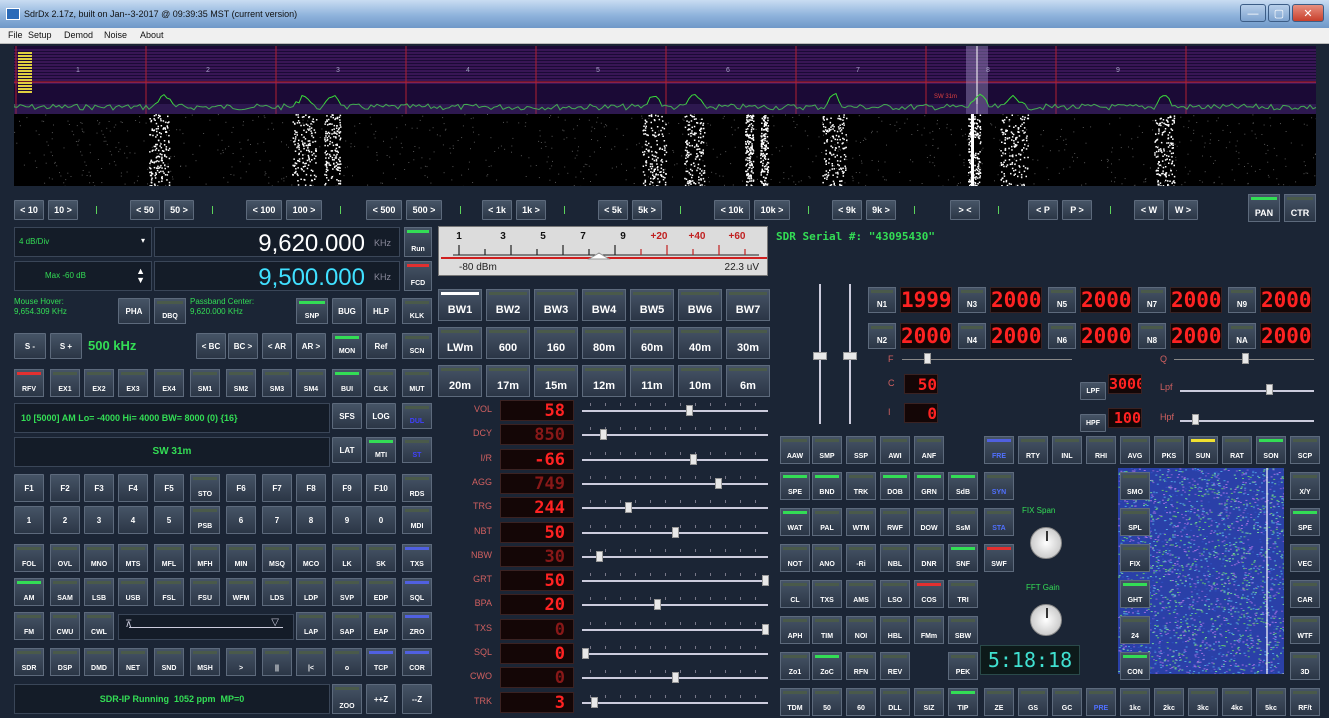 This screenshot has width=1329, height=718. What do you see at coordinates (83, 242) in the screenshot?
I see `div-select: 4 dB/Div ▾` at bounding box center [83, 242].